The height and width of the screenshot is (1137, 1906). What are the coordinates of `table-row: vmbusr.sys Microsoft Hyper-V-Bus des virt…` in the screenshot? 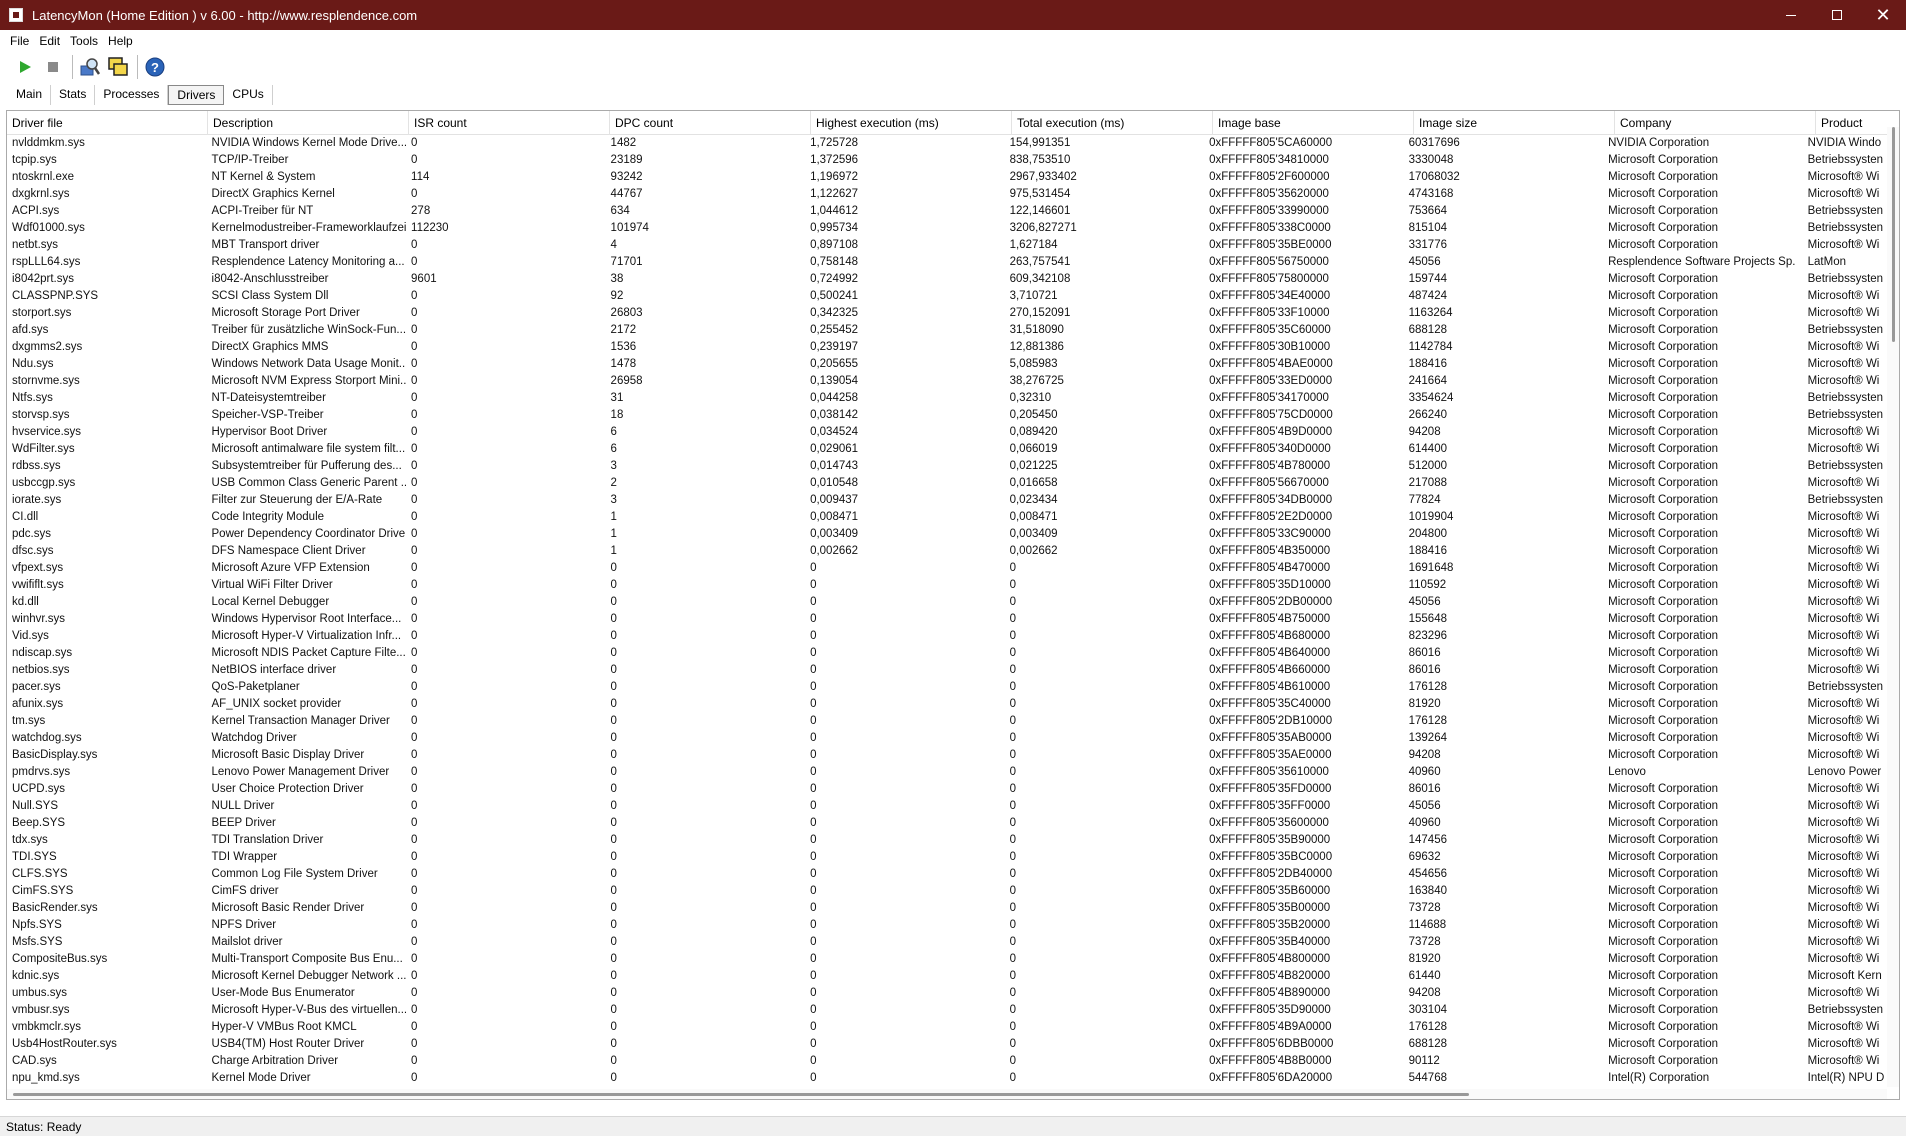 It's located at (947, 1010).